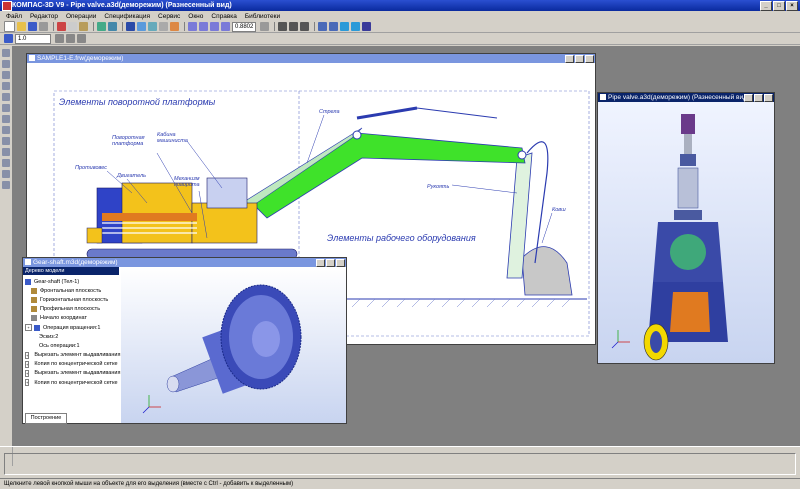 The height and width of the screenshot is (489, 800). Describe the element at coordinates (14, 16) in the screenshot. I see `menu-file: Файл` at that location.